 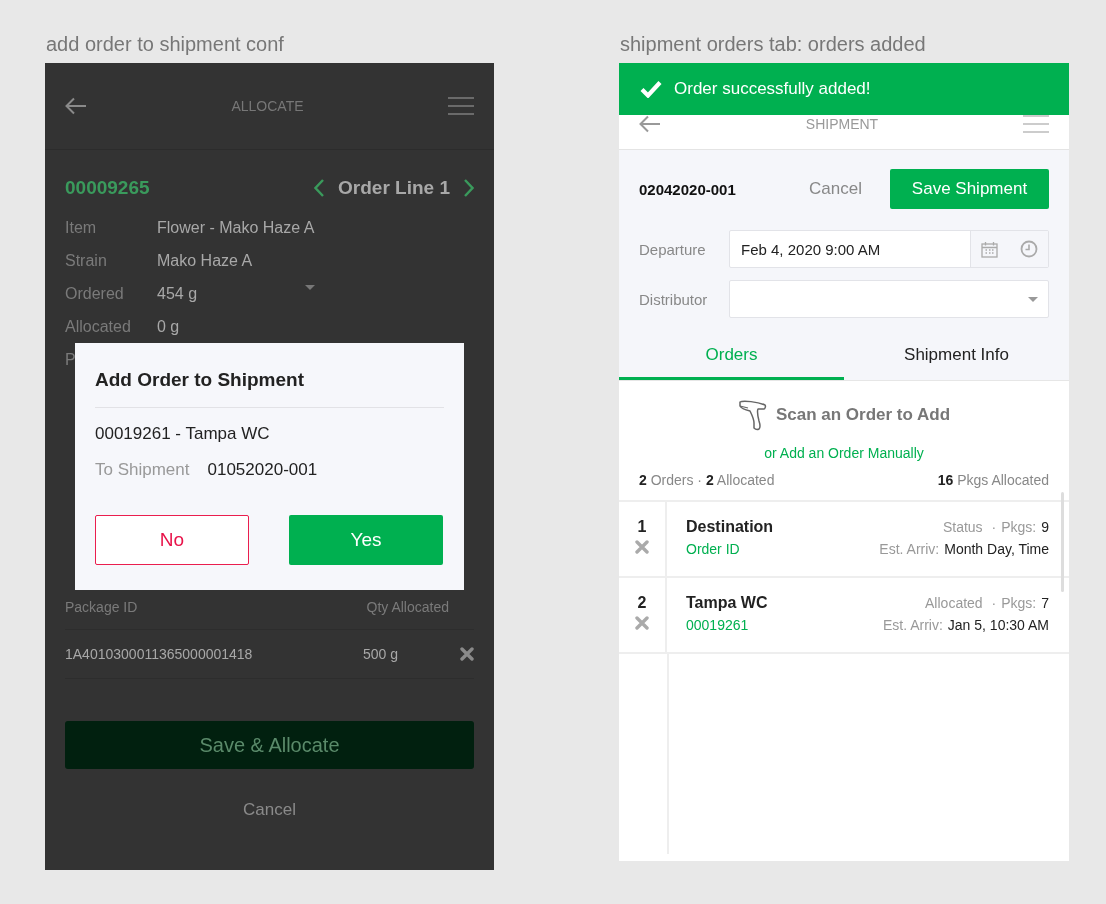 I want to click on add-manually-link: or Add an Order Manually, so click(x=844, y=453).